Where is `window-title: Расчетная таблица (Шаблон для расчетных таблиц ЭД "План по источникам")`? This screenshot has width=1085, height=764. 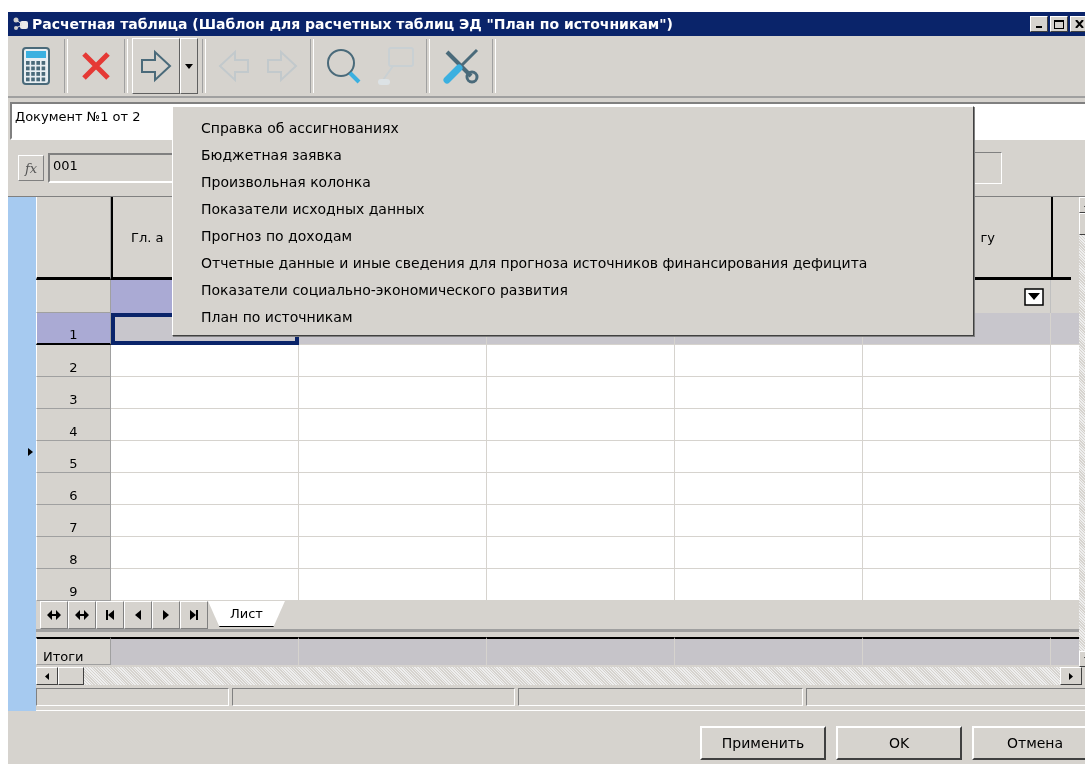 window-title: Расчетная таблица (Шаблон для расчетных таблиц ЭД "План по источникам") is located at coordinates (352, 24).